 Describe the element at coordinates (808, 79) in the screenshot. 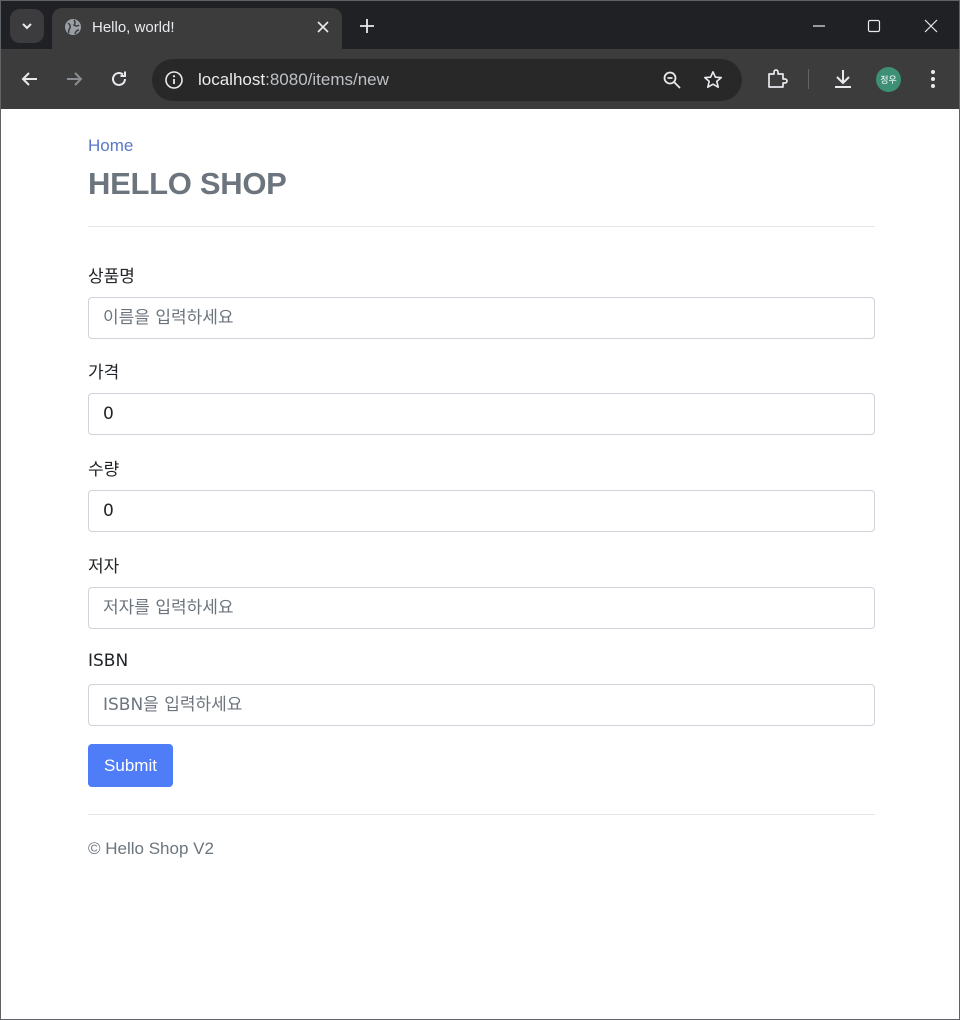

I see `toolbar-divider` at that location.